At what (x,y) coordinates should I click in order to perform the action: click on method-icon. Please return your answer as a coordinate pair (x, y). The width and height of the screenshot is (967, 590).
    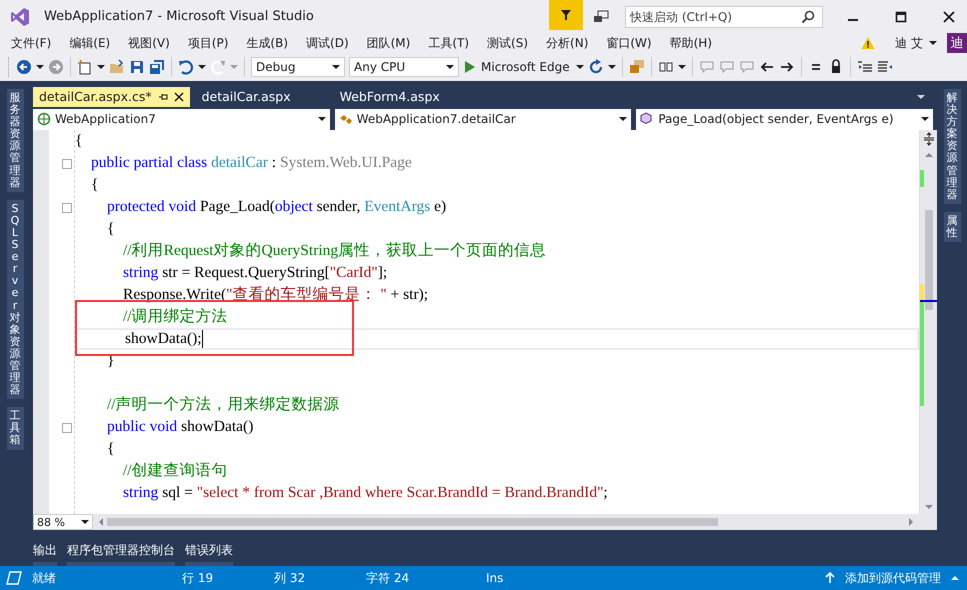
    Looking at the image, I should click on (647, 119).